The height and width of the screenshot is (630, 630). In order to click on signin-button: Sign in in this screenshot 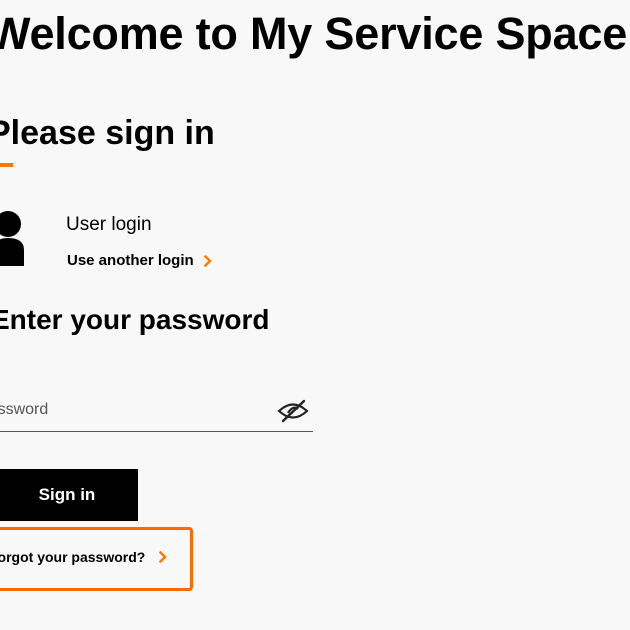, I will do `click(69, 495)`.